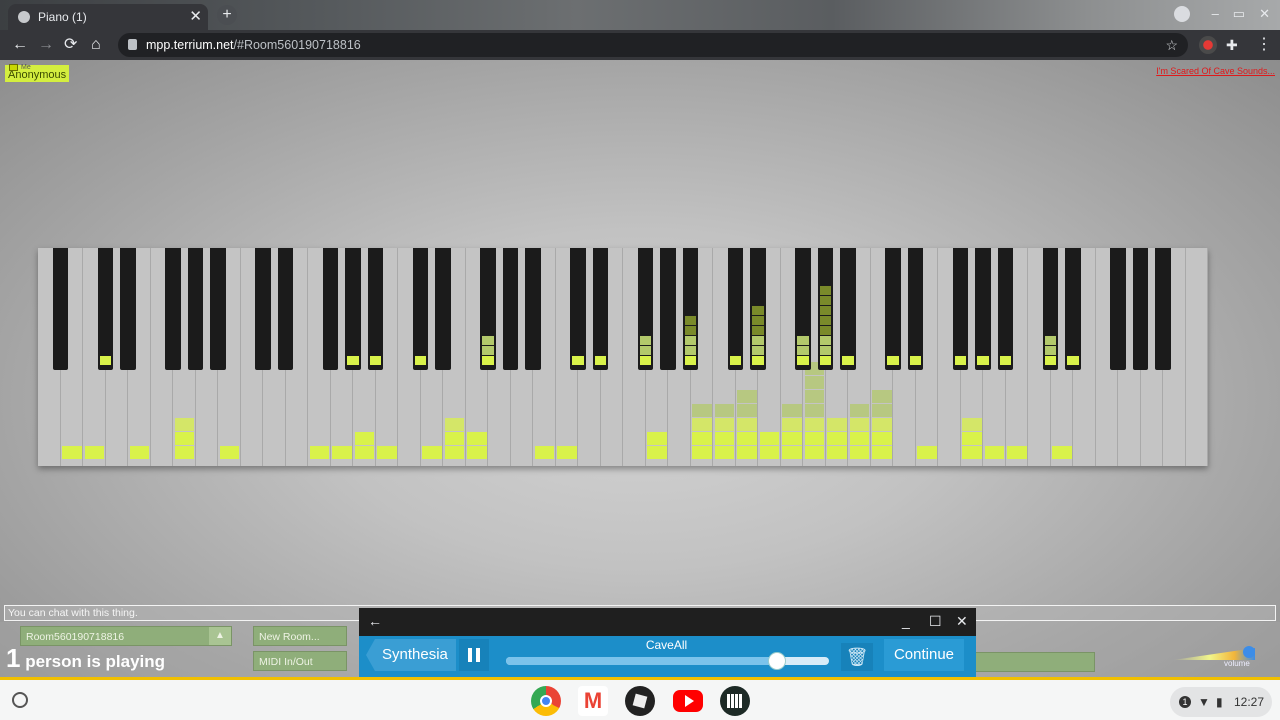 The height and width of the screenshot is (720, 1280). Describe the element at coordinates (906, 621) in the screenshot. I see `synthesia-minimize-icon: _` at that location.